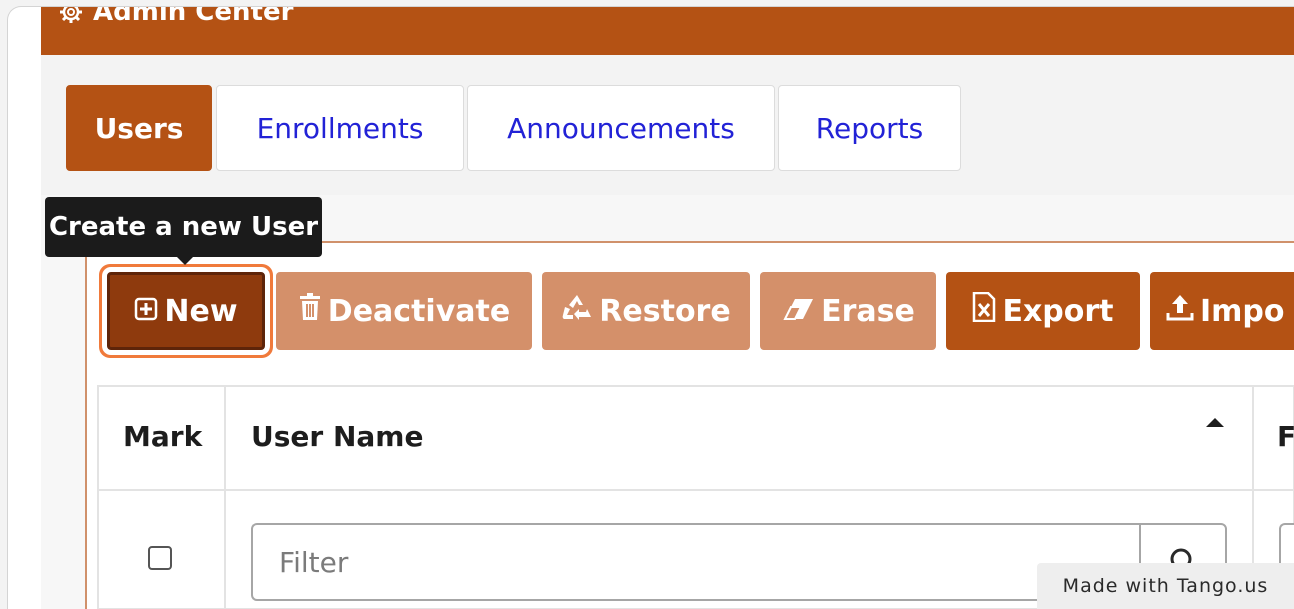  I want to click on import-label: Impo, so click(1242, 311).